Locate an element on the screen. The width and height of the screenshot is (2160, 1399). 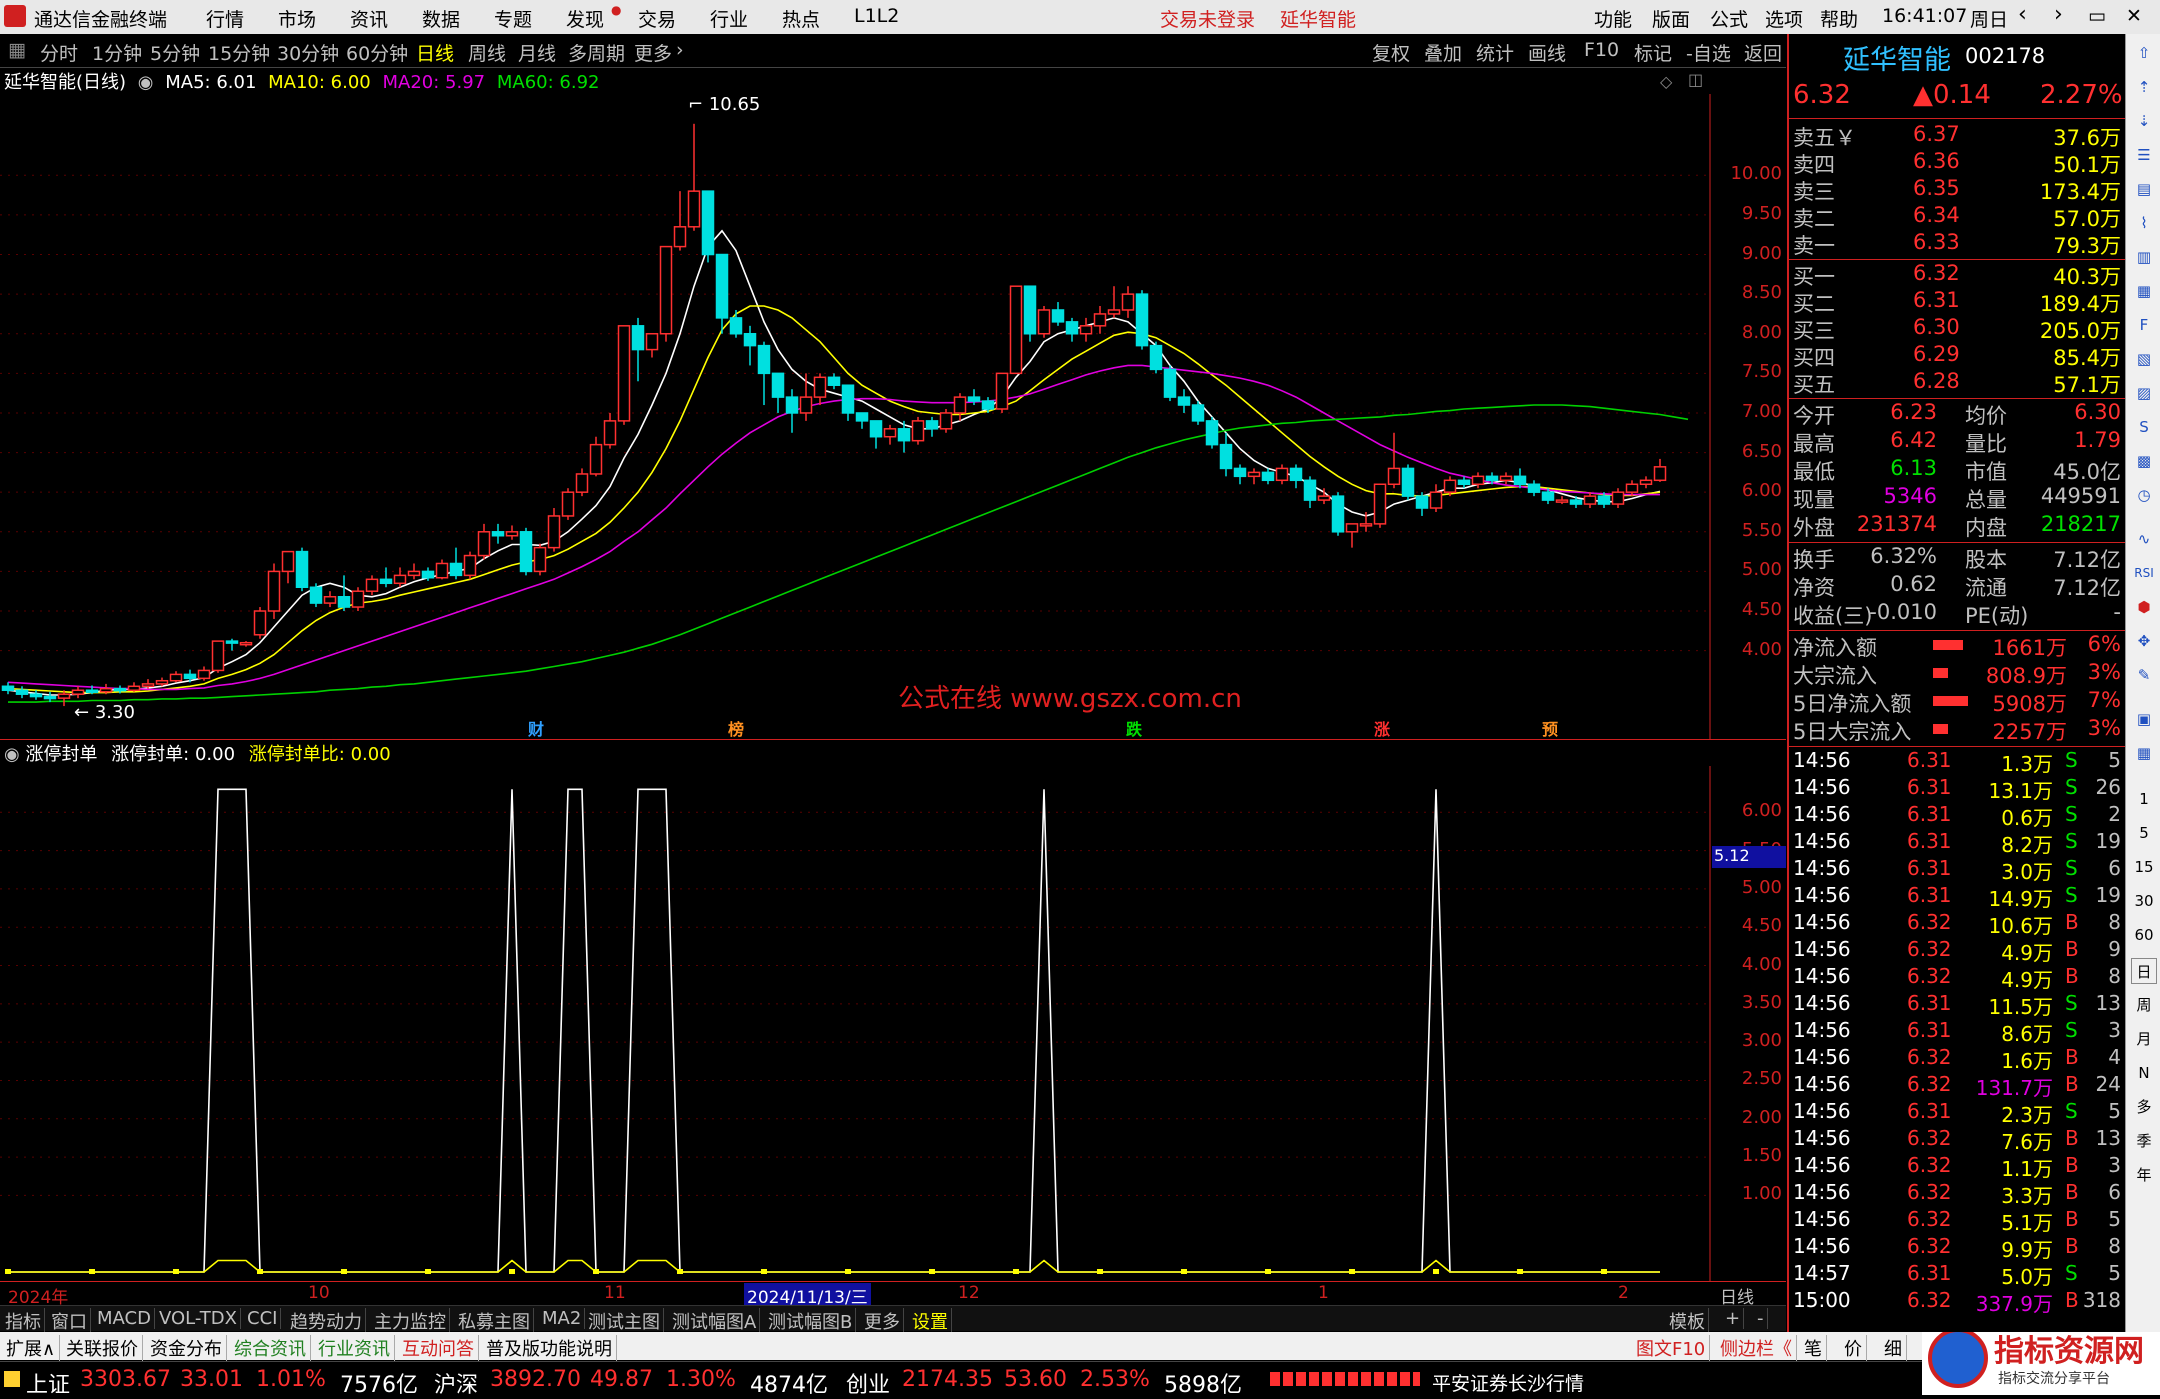
button-template: 模板 is located at coordinates (1687, 1321).